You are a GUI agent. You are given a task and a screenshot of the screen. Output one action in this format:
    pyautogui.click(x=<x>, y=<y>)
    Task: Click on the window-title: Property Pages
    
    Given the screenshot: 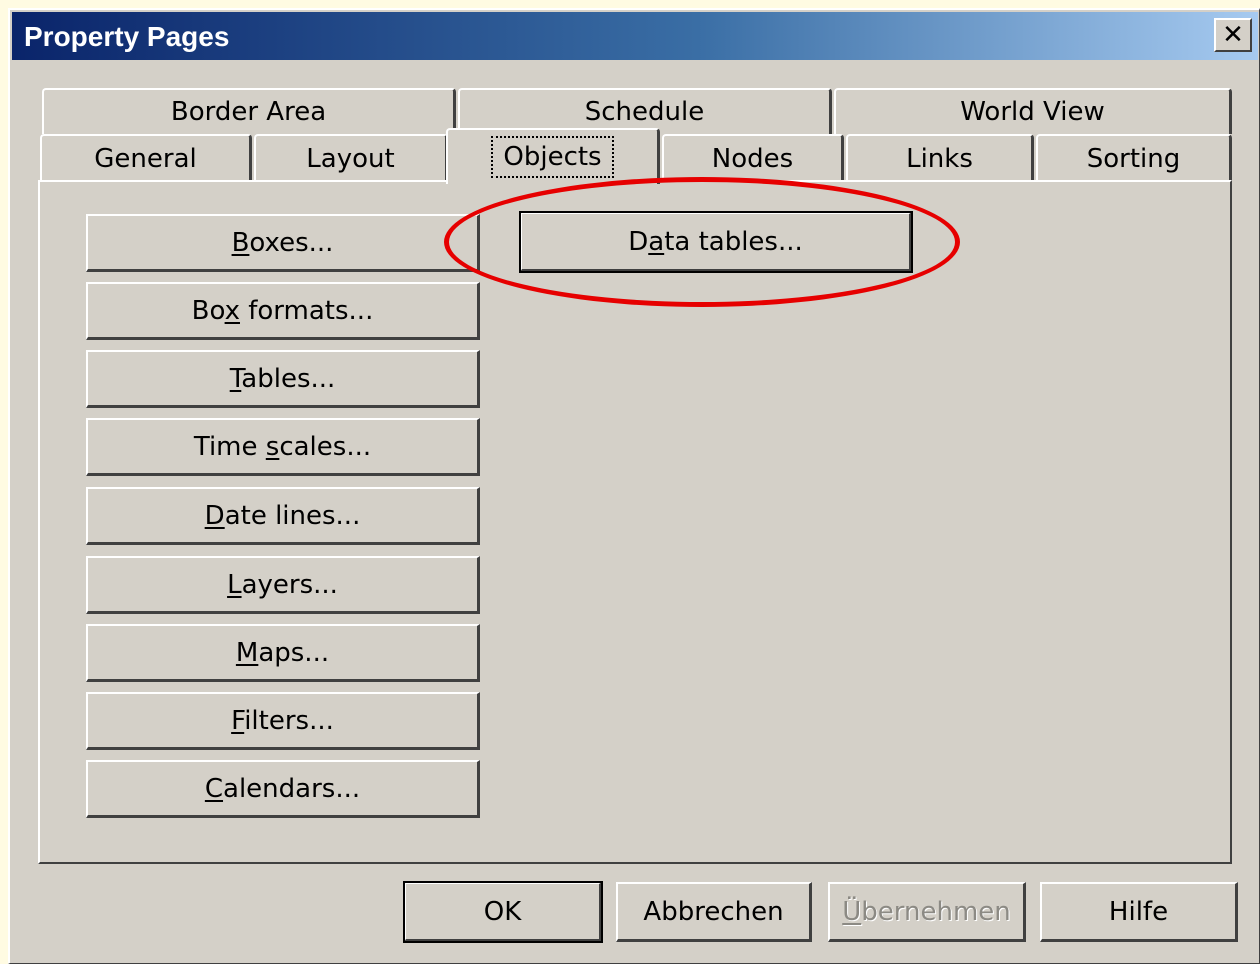 What is the action you would take?
    pyautogui.click(x=127, y=36)
    